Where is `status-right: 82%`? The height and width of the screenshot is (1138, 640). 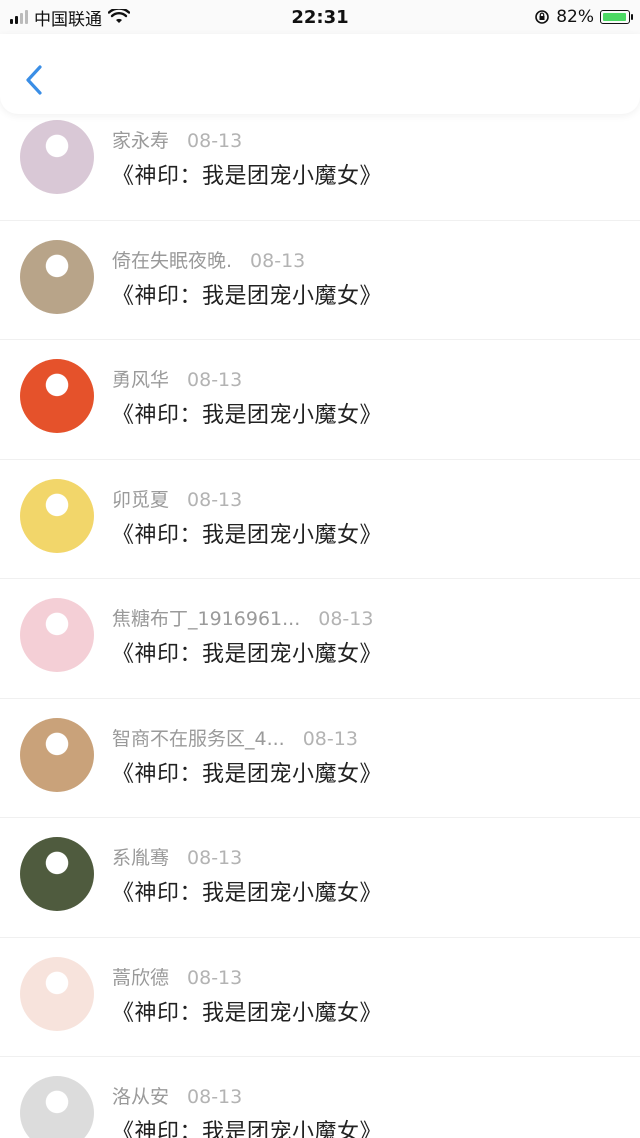 status-right: 82% is located at coordinates (583, 17).